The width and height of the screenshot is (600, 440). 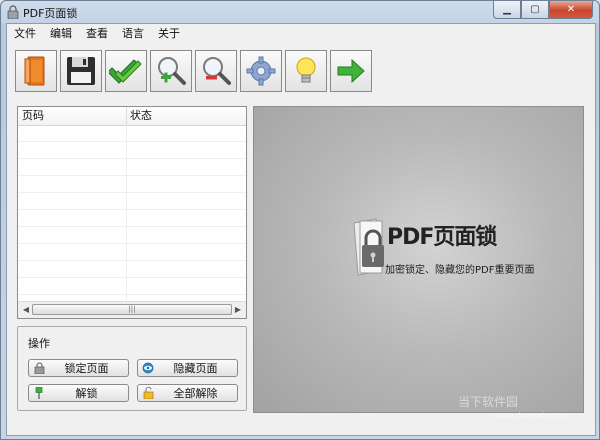 What do you see at coordinates (460, 270) in the screenshot?
I see `brand-slogan: 加密锁定、隐藏您的PDF重要页面` at bounding box center [460, 270].